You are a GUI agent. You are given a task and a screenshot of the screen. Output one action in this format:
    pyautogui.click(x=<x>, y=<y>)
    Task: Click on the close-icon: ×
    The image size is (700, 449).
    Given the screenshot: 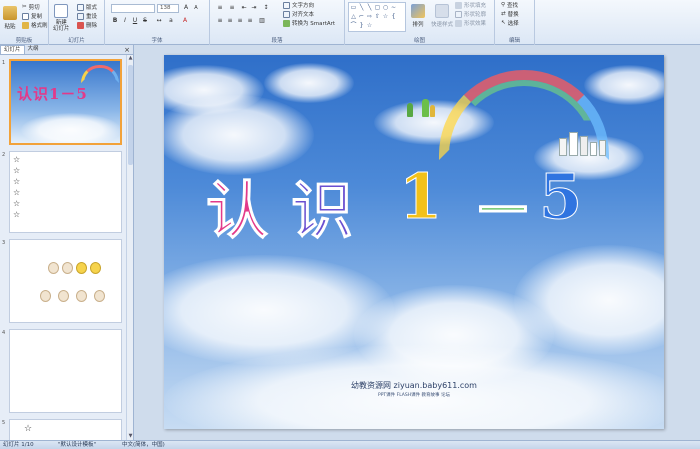 What is the action you would take?
    pyautogui.click(x=127, y=50)
    